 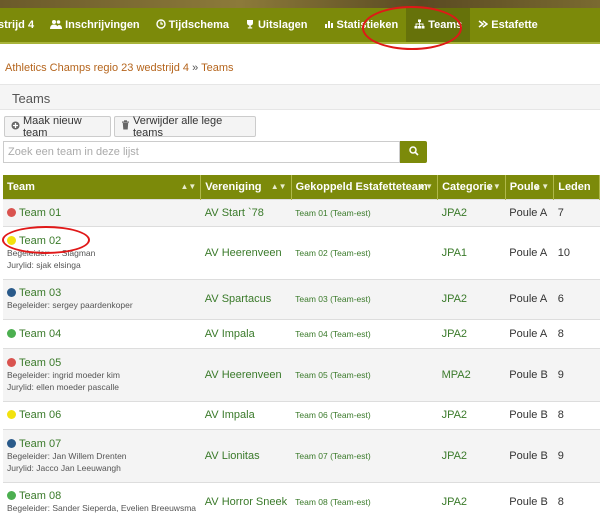 I want to click on estafetteteam-link: Team 04 (Team-est), so click(x=333, y=334).